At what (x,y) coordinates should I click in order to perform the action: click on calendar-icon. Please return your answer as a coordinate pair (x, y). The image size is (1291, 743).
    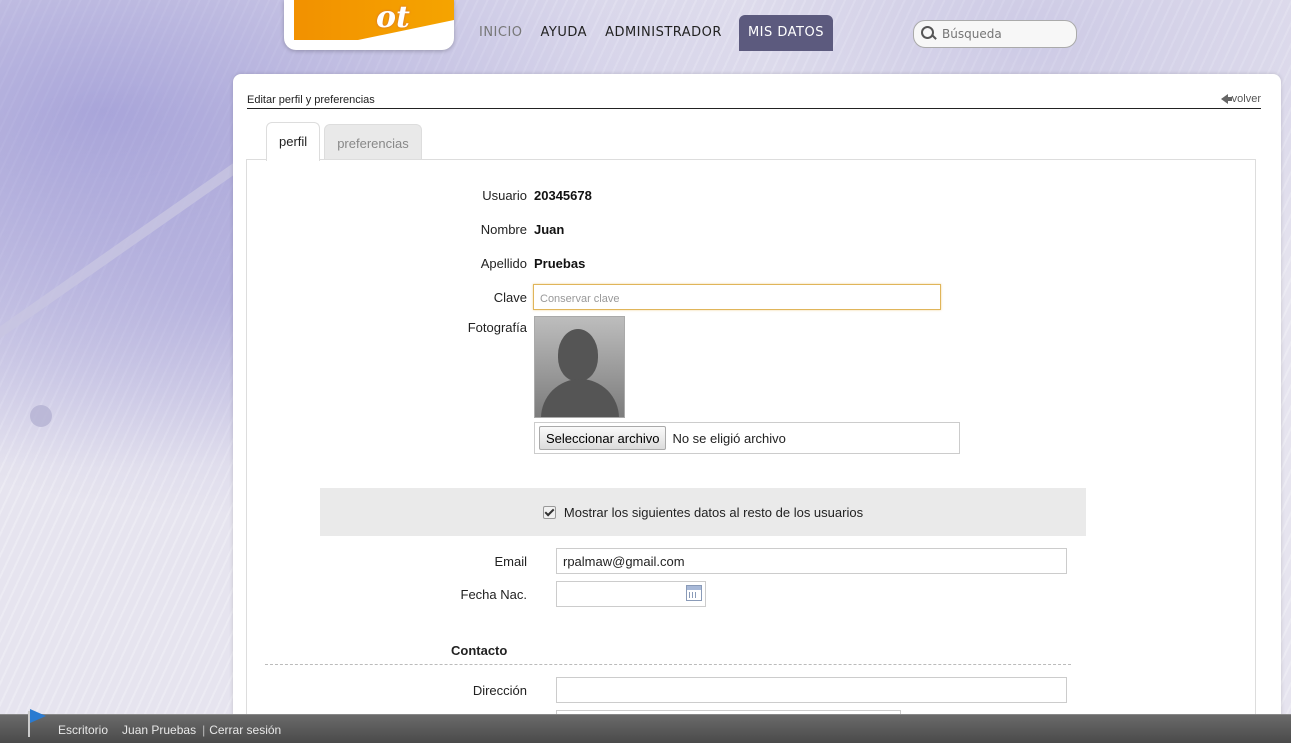
    Looking at the image, I should click on (694, 593).